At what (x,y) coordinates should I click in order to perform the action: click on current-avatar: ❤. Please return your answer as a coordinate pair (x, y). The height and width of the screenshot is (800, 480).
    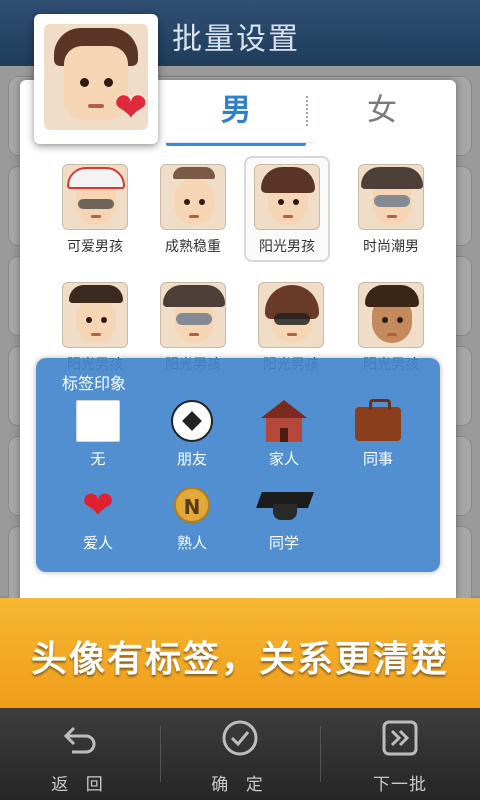
    Looking at the image, I should click on (96, 79).